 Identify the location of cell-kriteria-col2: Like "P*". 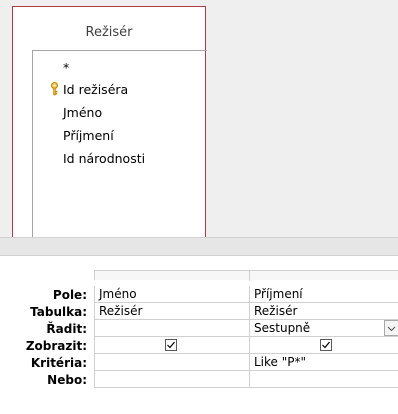
(323, 362).